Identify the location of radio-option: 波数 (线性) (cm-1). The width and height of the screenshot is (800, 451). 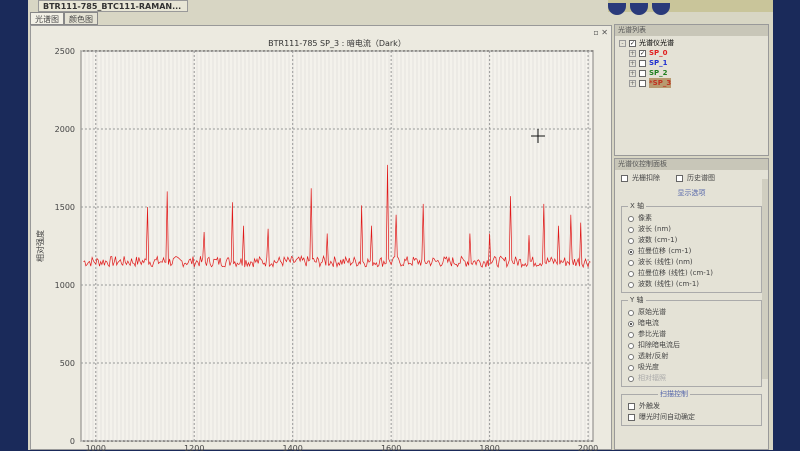
(691, 284).